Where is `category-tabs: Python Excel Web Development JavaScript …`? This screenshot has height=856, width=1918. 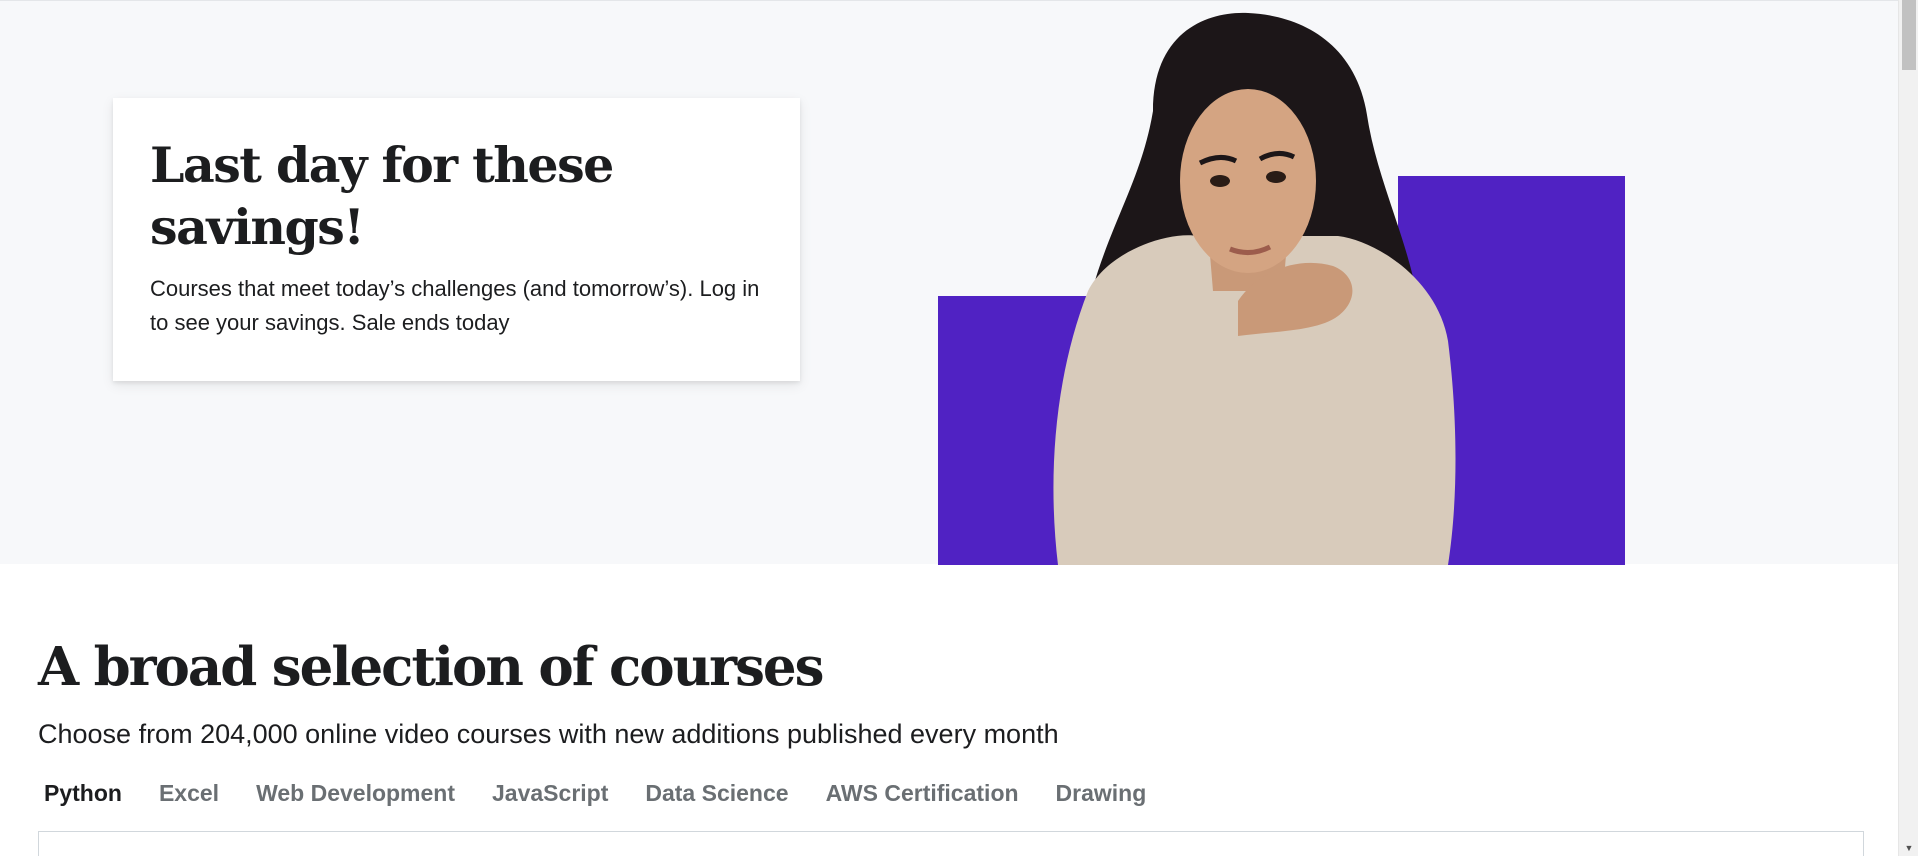
category-tabs: Python Excel Web Development JavaScript … is located at coordinates (613, 793).